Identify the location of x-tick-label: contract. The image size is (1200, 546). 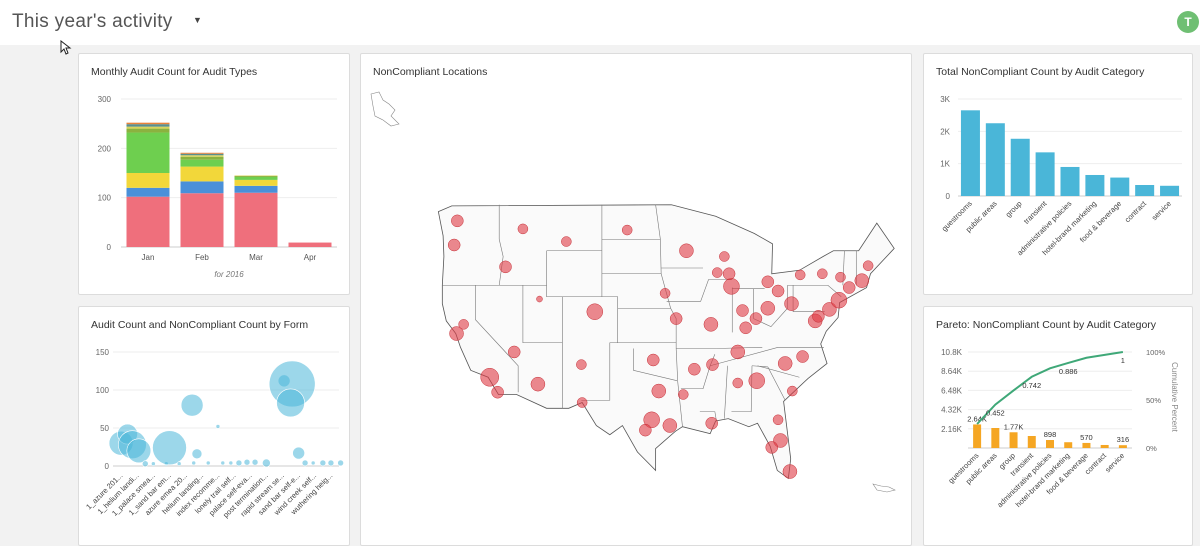
(1136, 211).